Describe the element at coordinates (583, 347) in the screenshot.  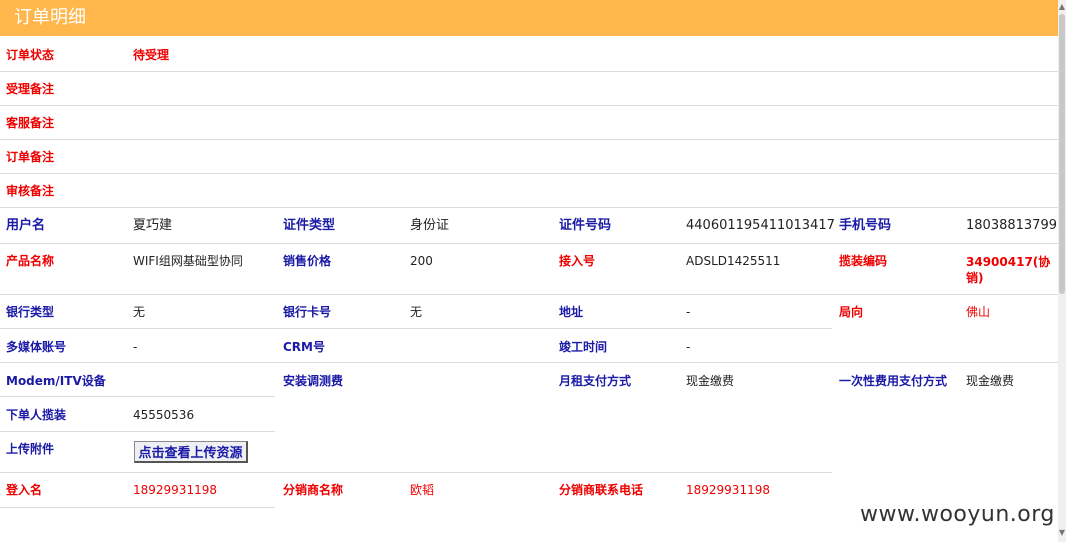
I see `finish-label: 竣工时间` at that location.